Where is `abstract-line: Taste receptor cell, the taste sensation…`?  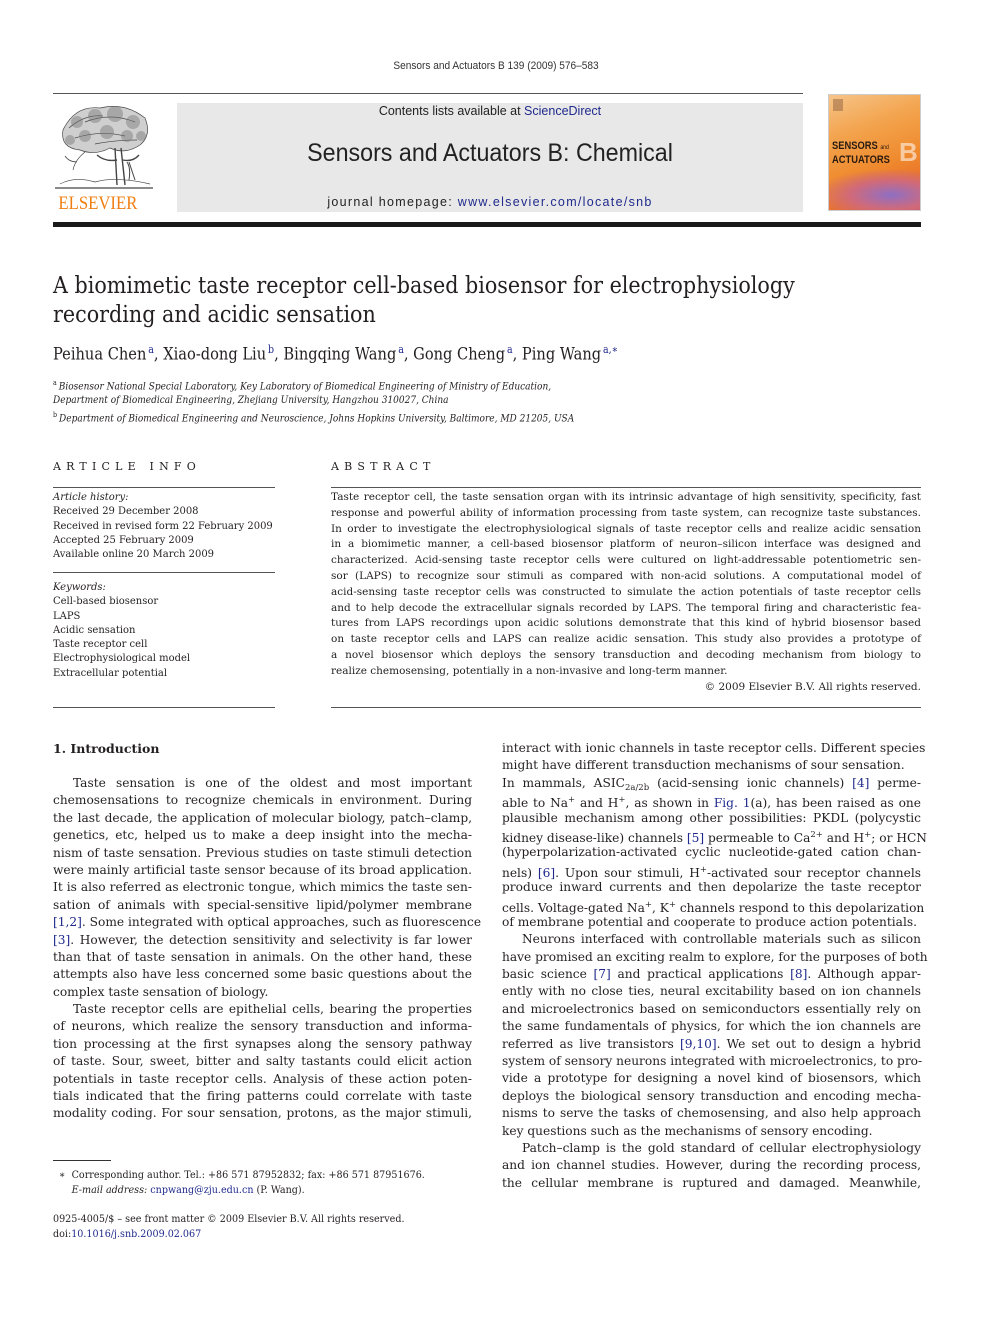
abstract-line: Taste receptor cell, the taste sensation… is located at coordinates (626, 497).